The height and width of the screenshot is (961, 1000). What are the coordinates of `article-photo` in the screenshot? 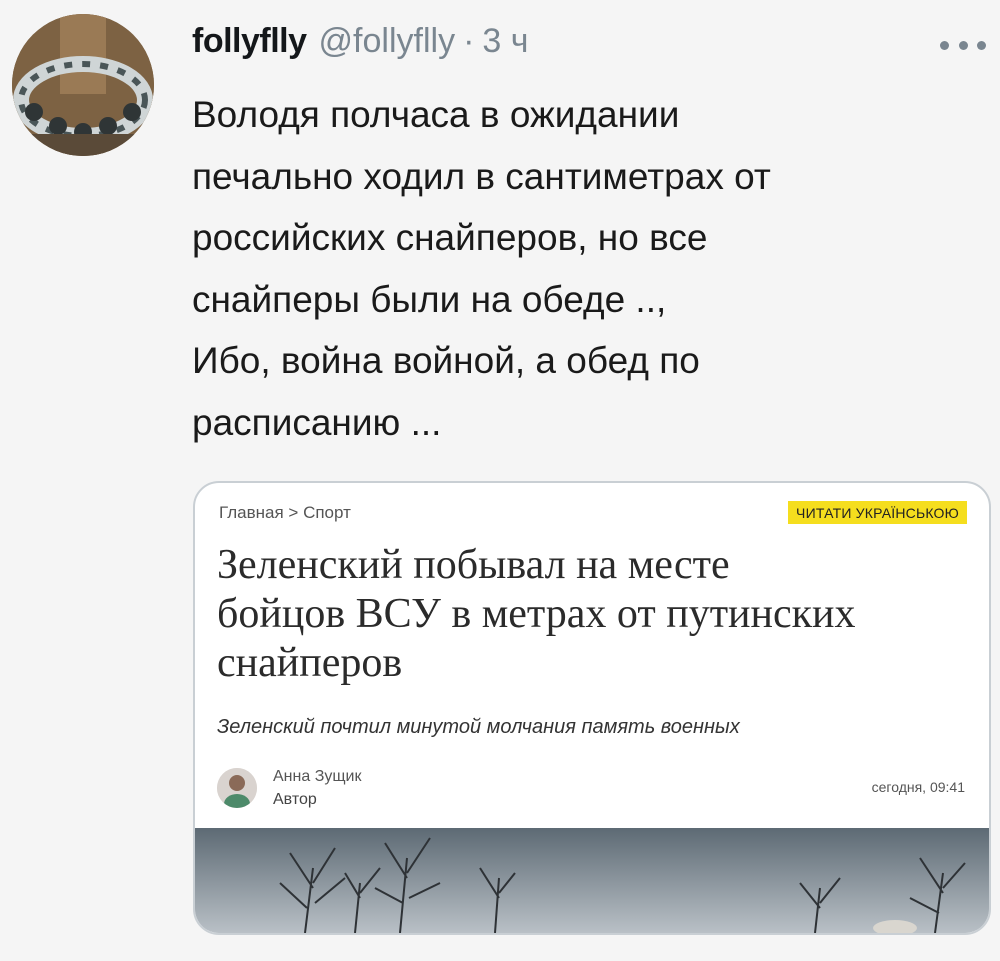 It's located at (592, 880).